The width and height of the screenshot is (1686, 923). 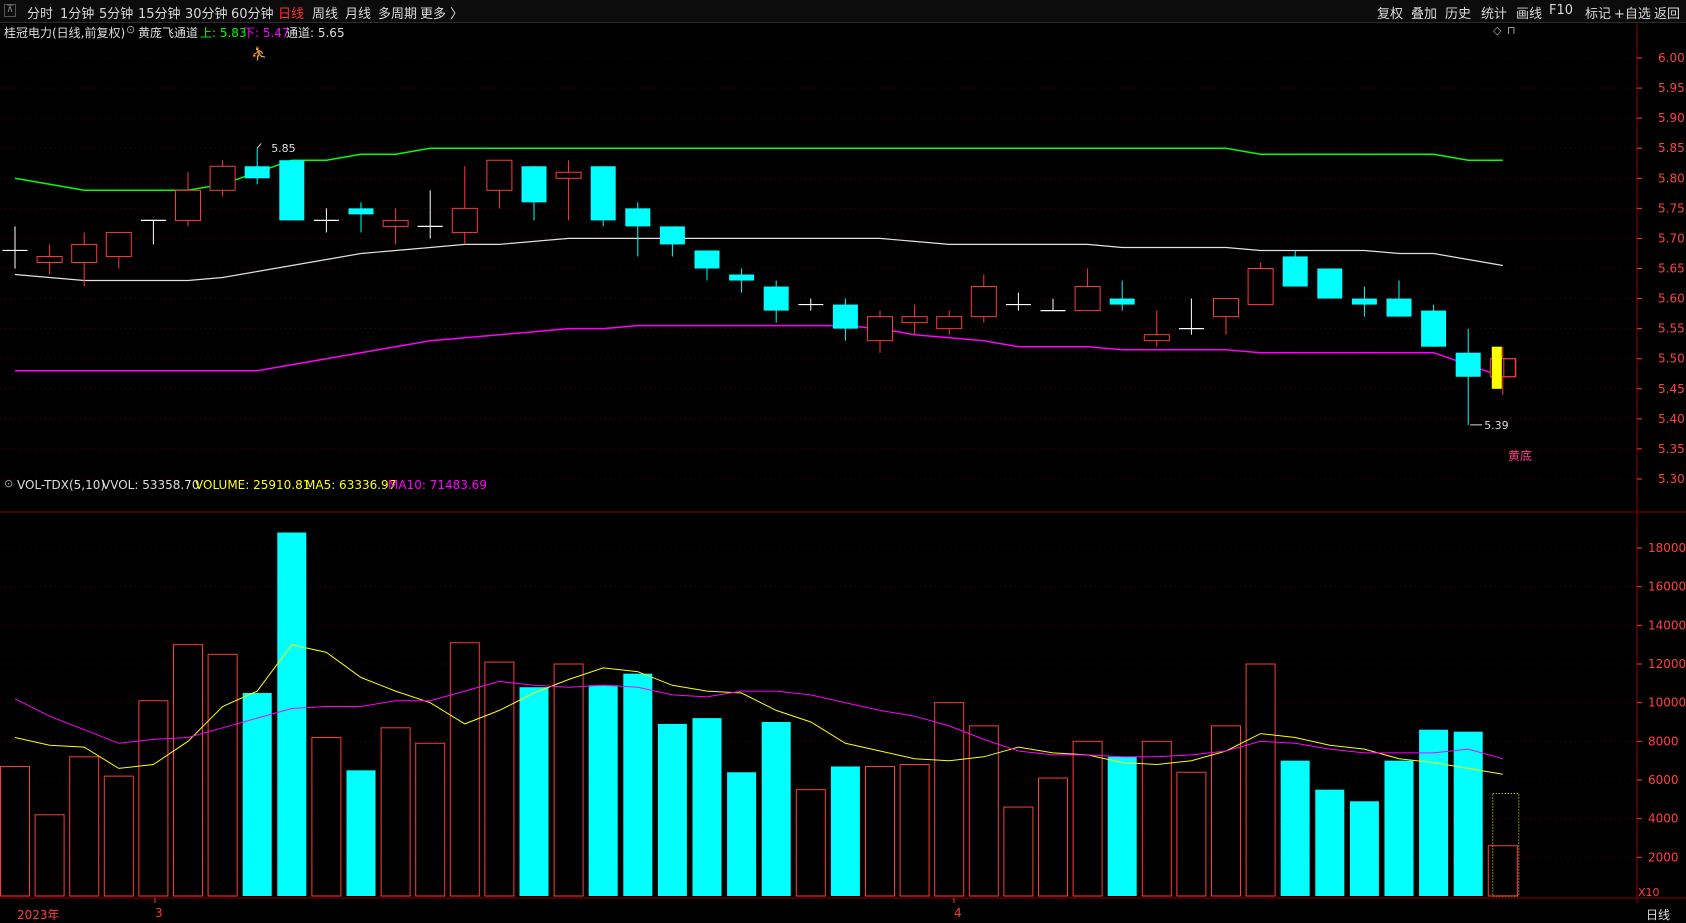 I want to click on price-tick-label: 5.85, so click(x=1671, y=148).